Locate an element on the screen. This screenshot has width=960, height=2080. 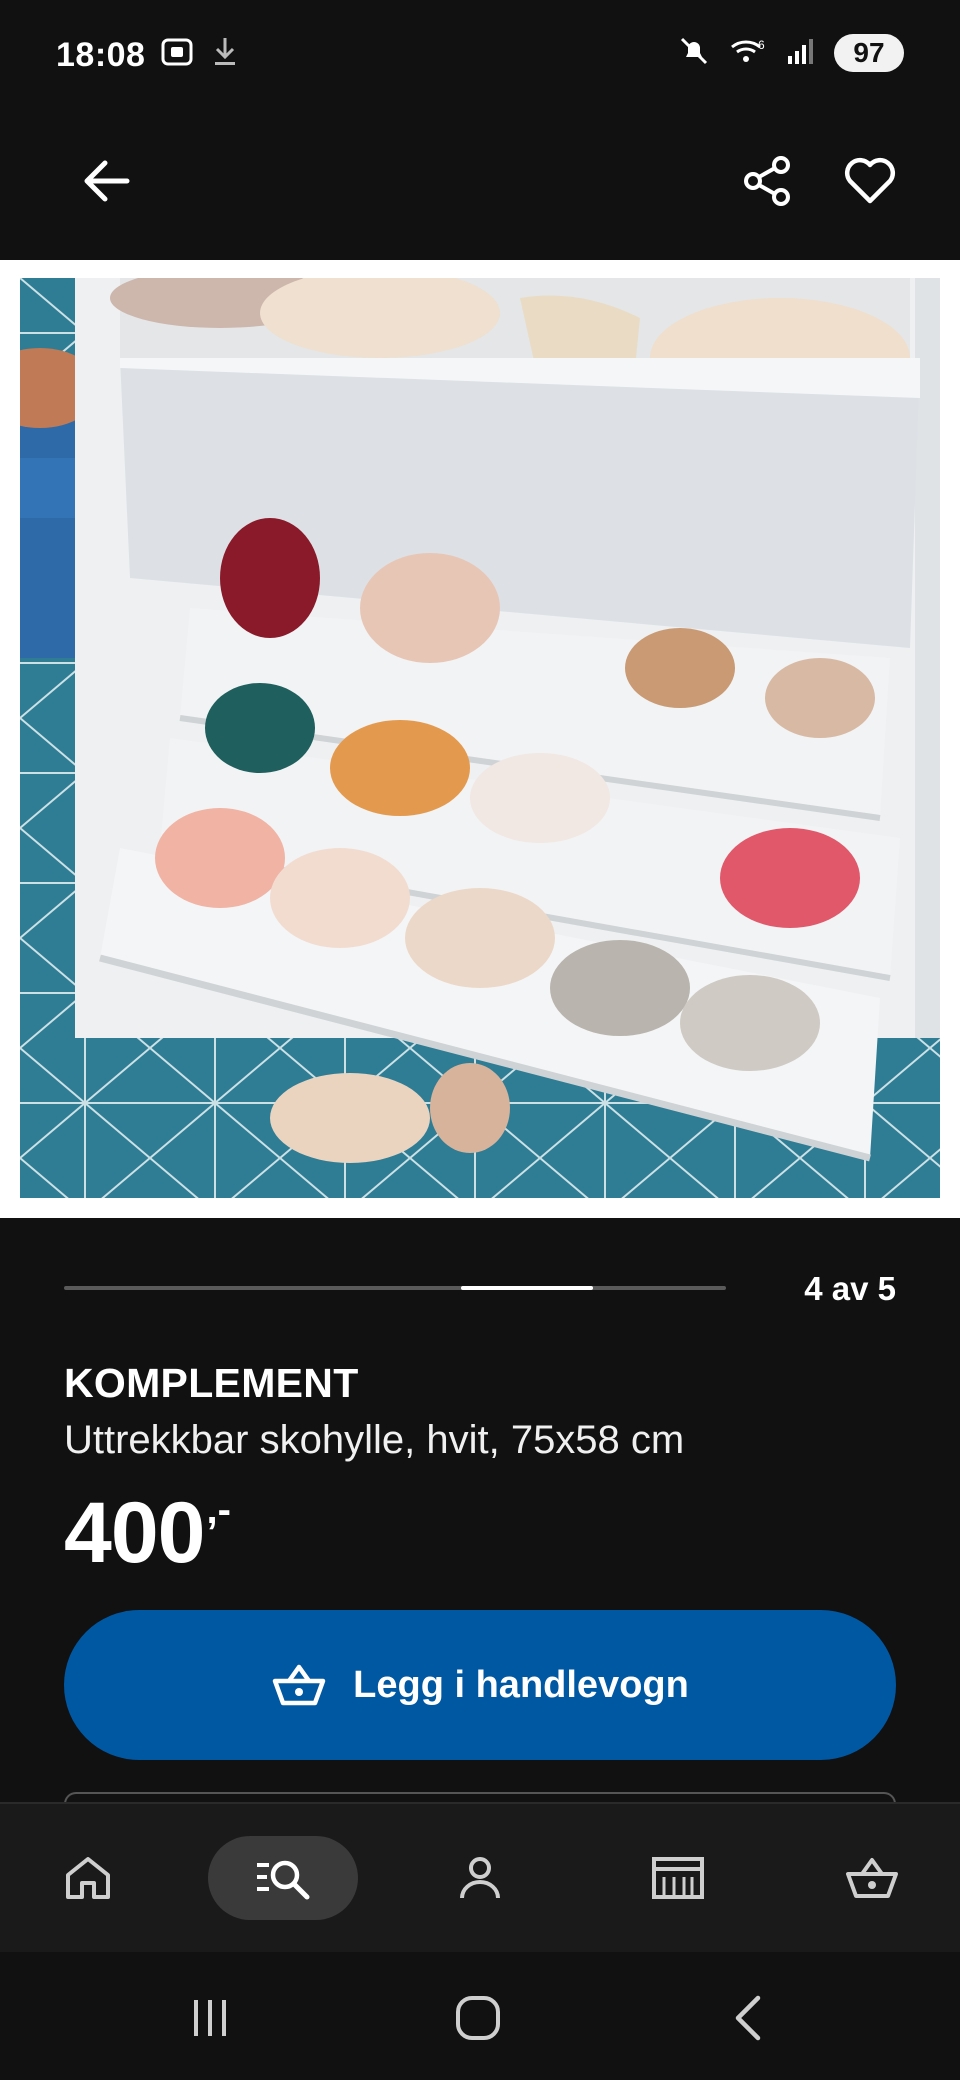
price-suffix: ,- is located at coordinates (218, 1510).